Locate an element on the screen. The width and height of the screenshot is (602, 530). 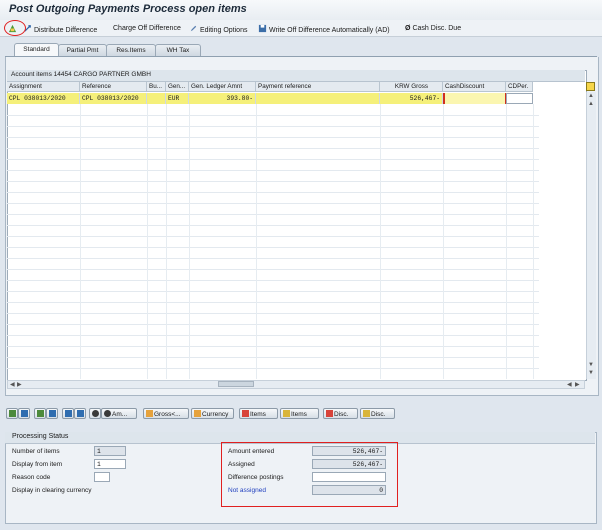
display-clearing-currency-label: Display in clearing currency is located at coordinates (52, 490).